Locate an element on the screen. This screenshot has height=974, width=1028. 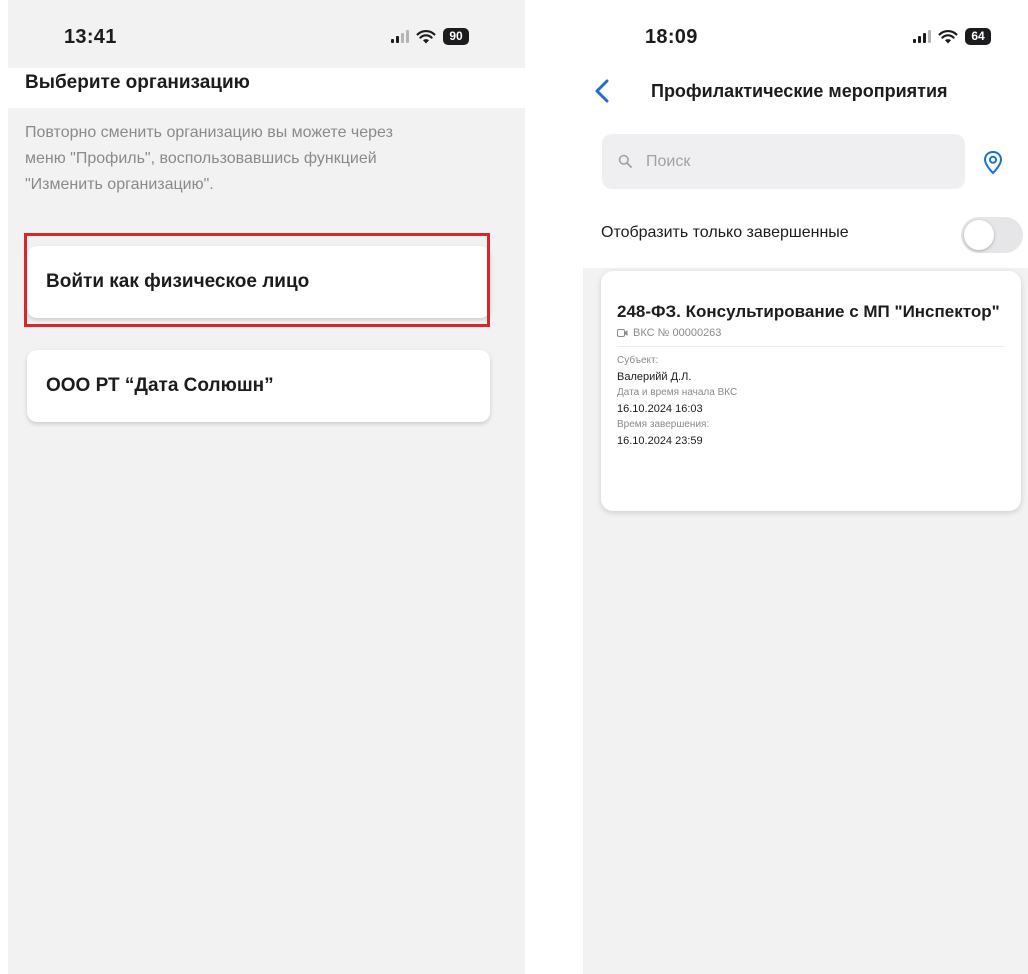
page-title: Профилактические мероприятия is located at coordinates (799, 91).